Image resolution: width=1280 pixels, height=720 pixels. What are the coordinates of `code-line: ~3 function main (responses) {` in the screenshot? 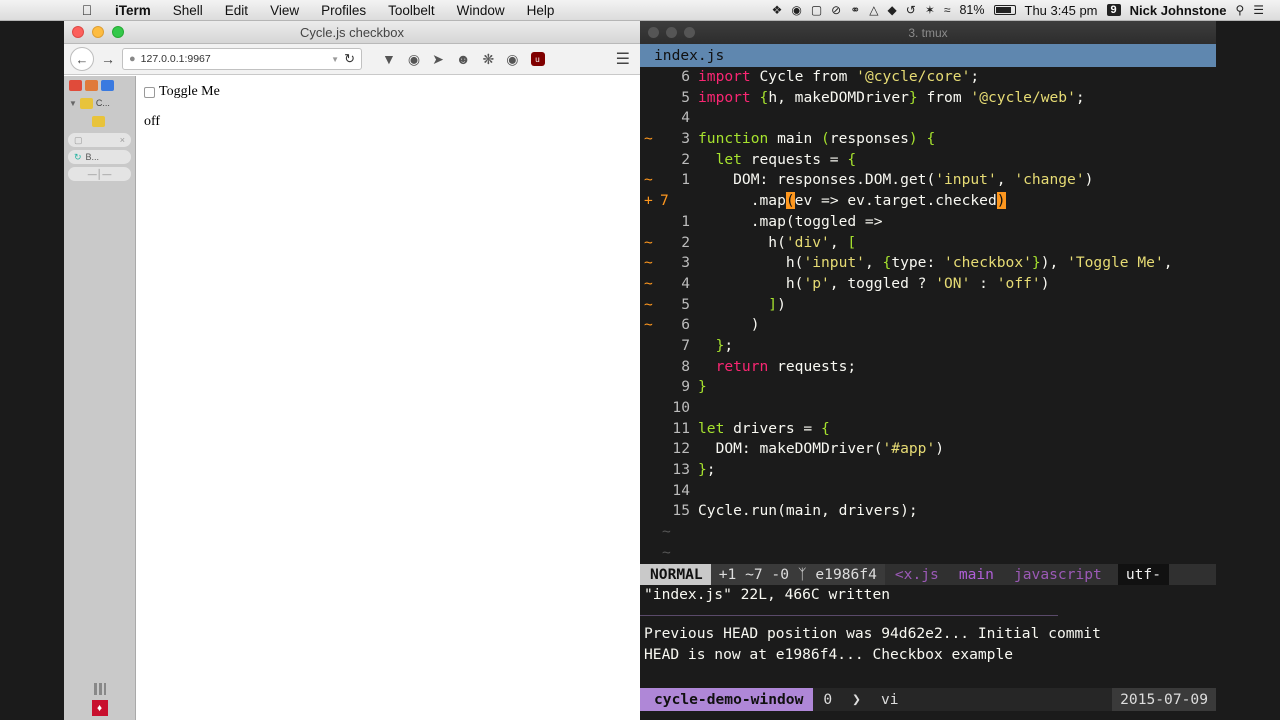 It's located at (790, 139).